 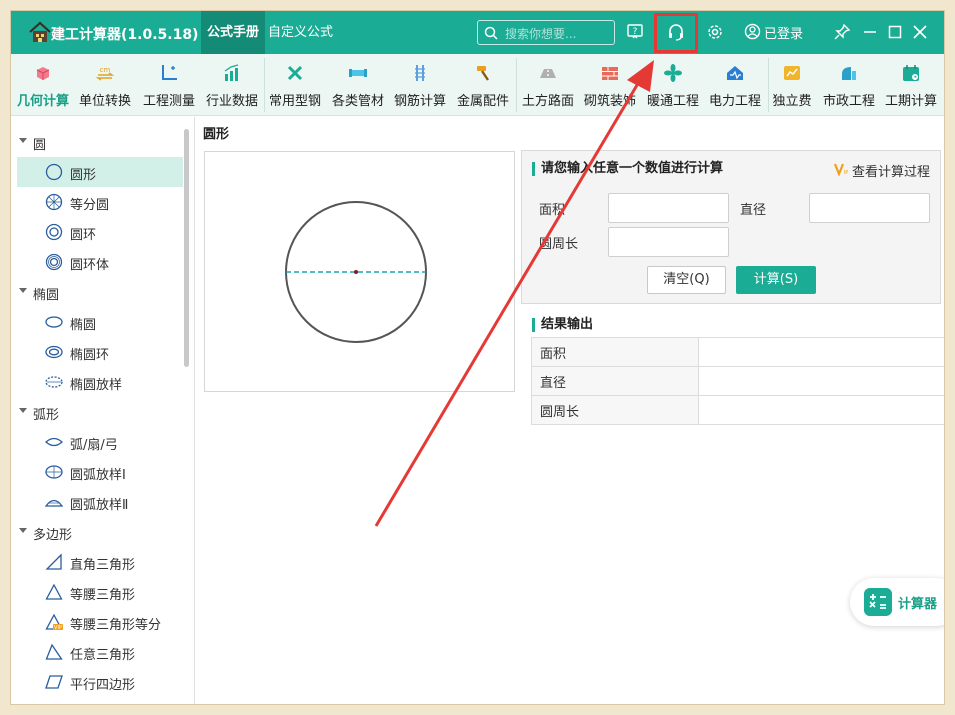 What do you see at coordinates (96, 412) in the screenshot?
I see `tree-group-arc: 弧形` at bounding box center [96, 412].